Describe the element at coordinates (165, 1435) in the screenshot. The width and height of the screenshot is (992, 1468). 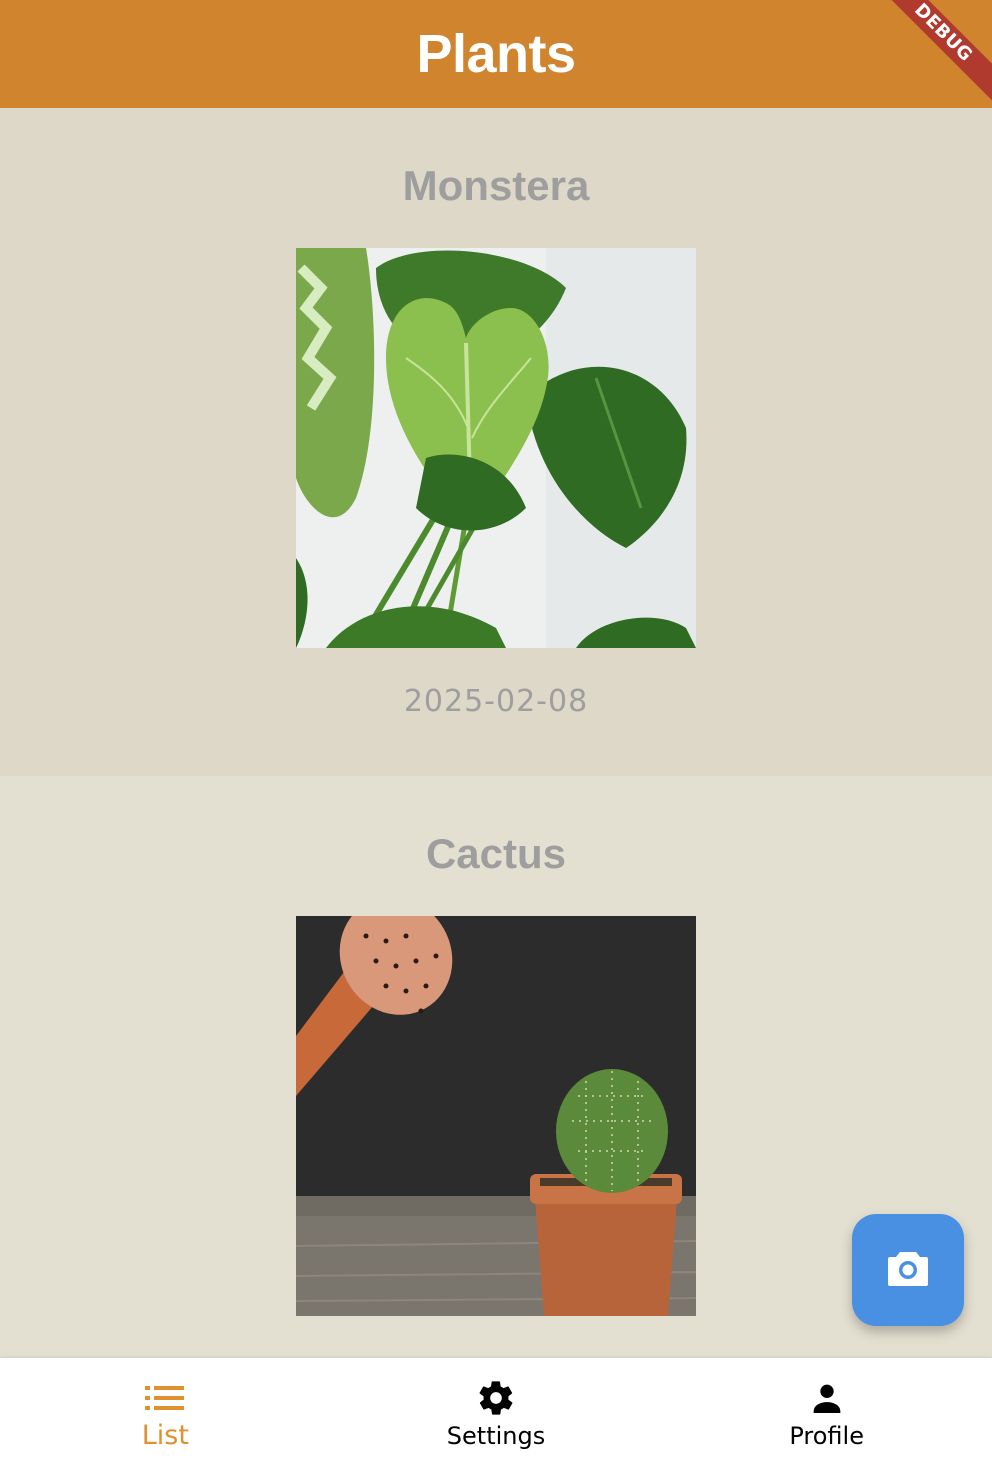
I see `nav-label-list: List` at that location.